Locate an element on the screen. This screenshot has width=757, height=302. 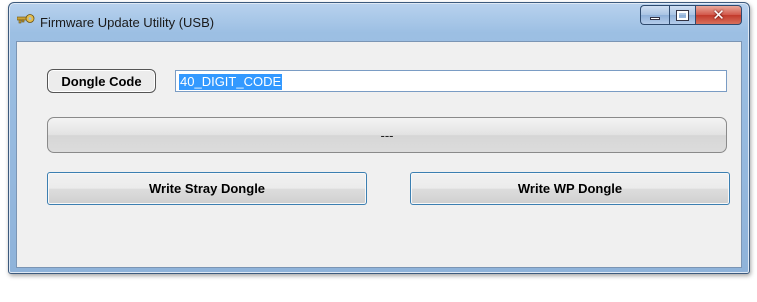
maximize-icon is located at coordinates (682, 15).